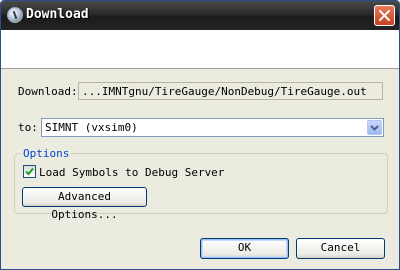 Image resolution: width=400 pixels, height=270 pixels. Describe the element at coordinates (340, 248) in the screenshot. I see `cancel-button: Cancel` at that location.